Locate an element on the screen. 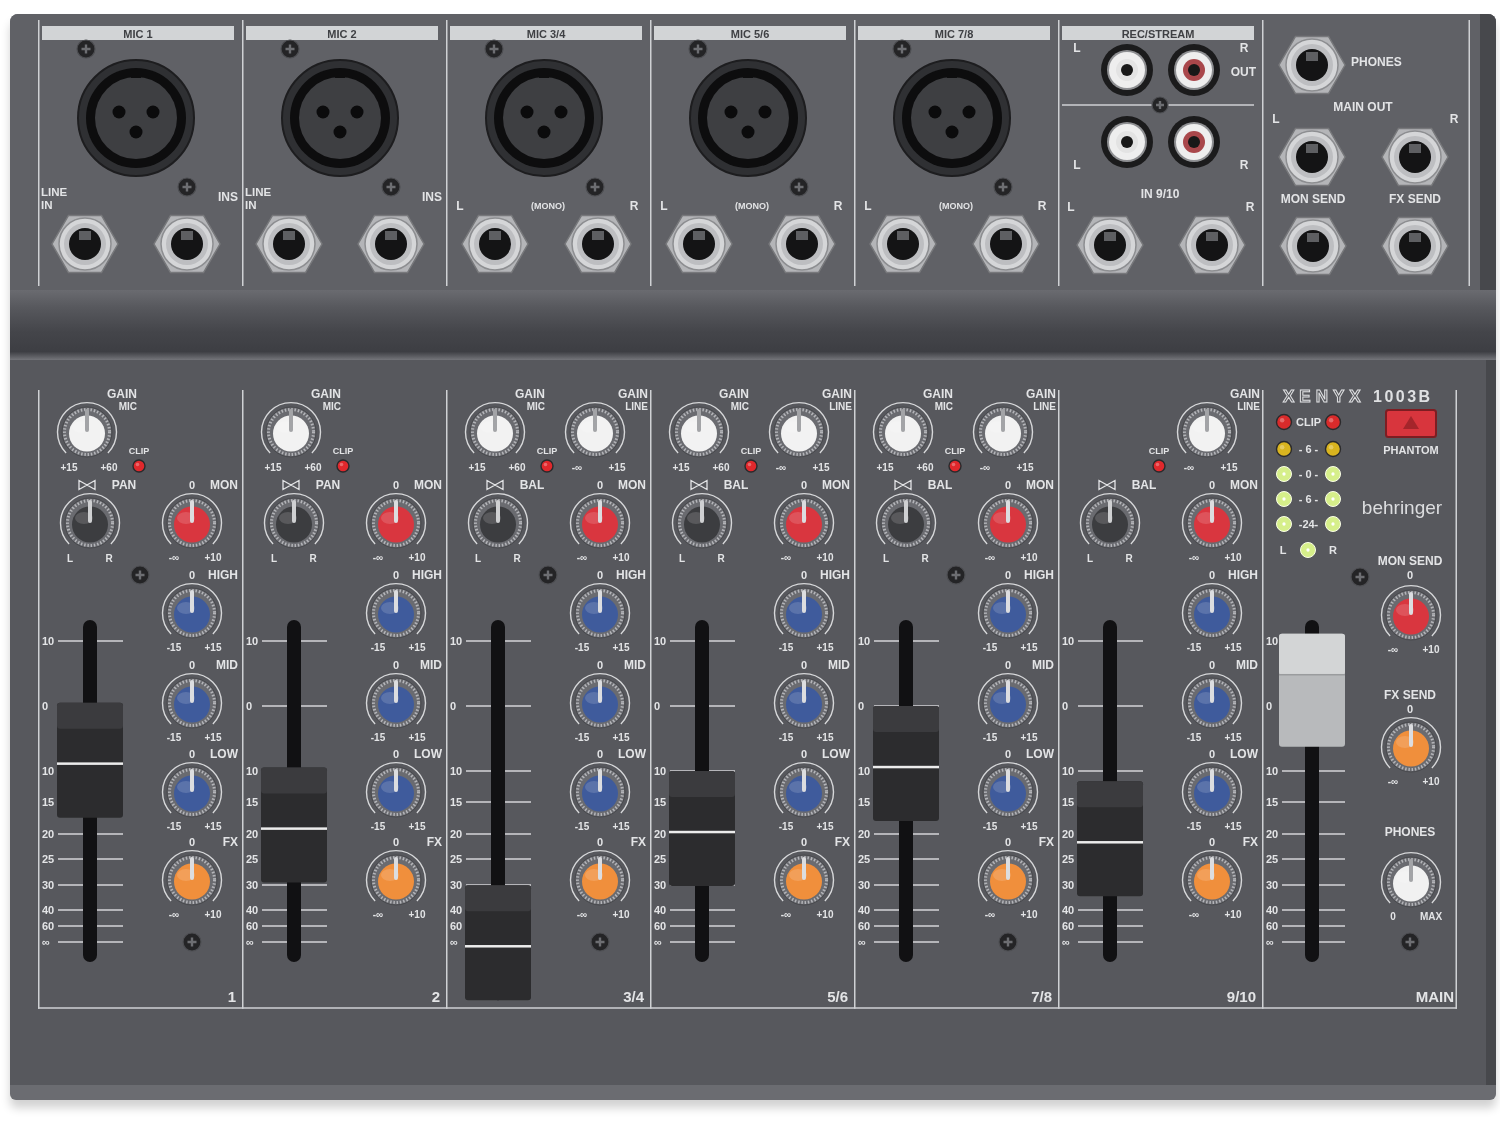 Image resolution: width=1500 pixels, height=1122 pixels. knob-center-label: 0 is located at coordinates (804, 575).